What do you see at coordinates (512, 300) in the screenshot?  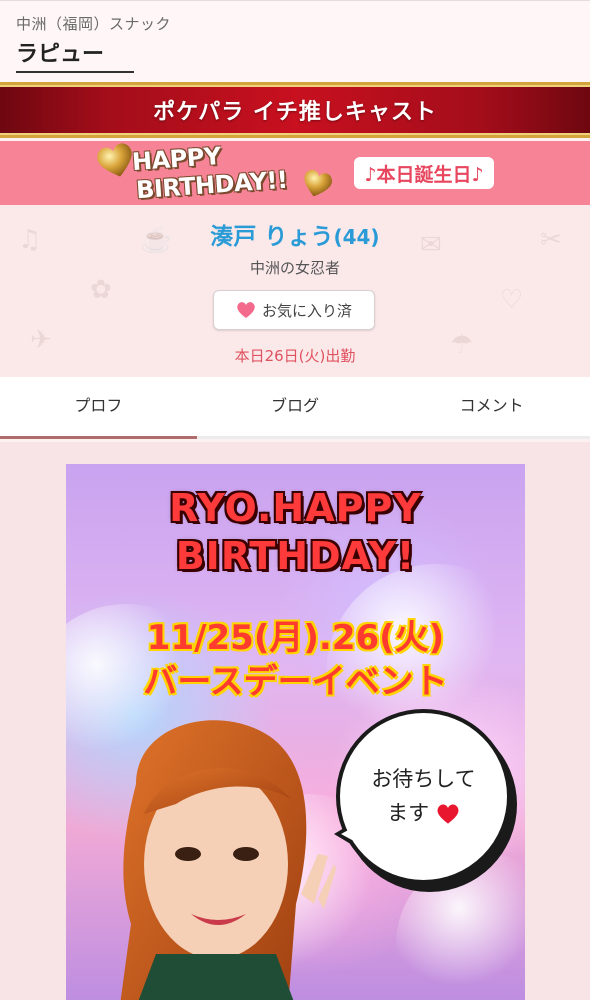 I see `background-doodle: ♡` at bounding box center [512, 300].